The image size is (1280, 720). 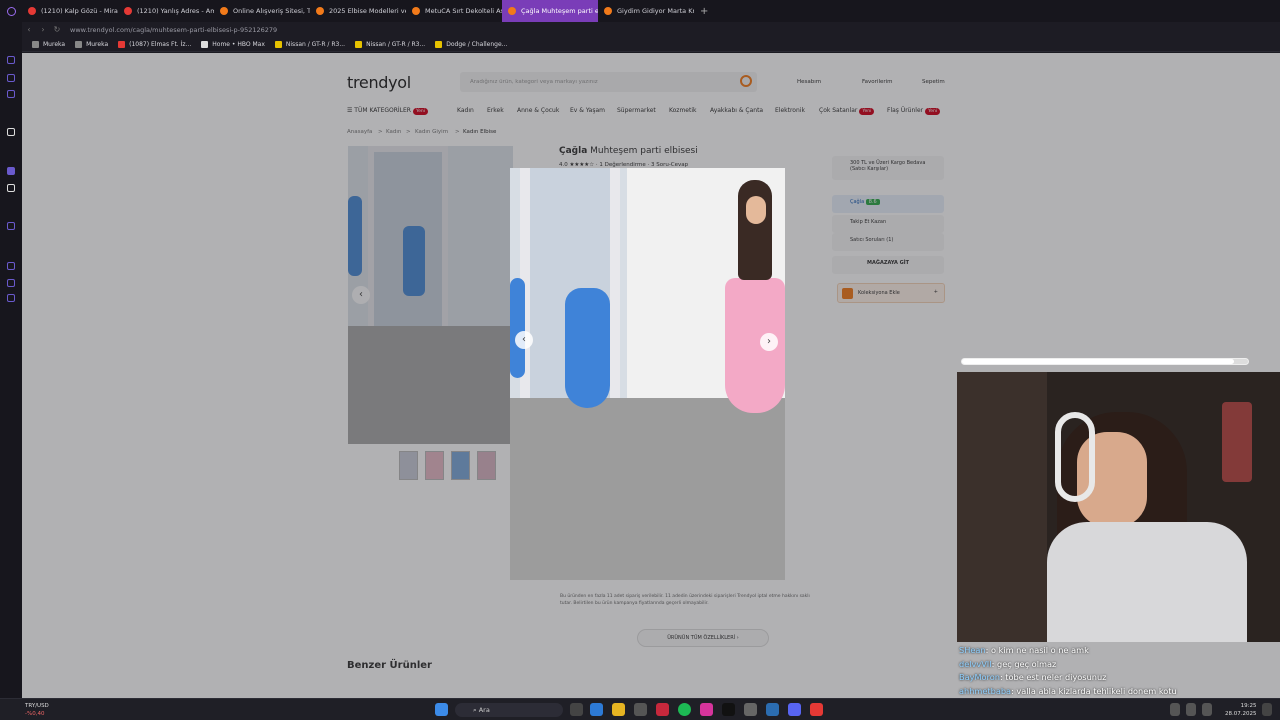 I want to click on tab-label: 2025 Elbise Modelleri ve, so click(x=367, y=11).